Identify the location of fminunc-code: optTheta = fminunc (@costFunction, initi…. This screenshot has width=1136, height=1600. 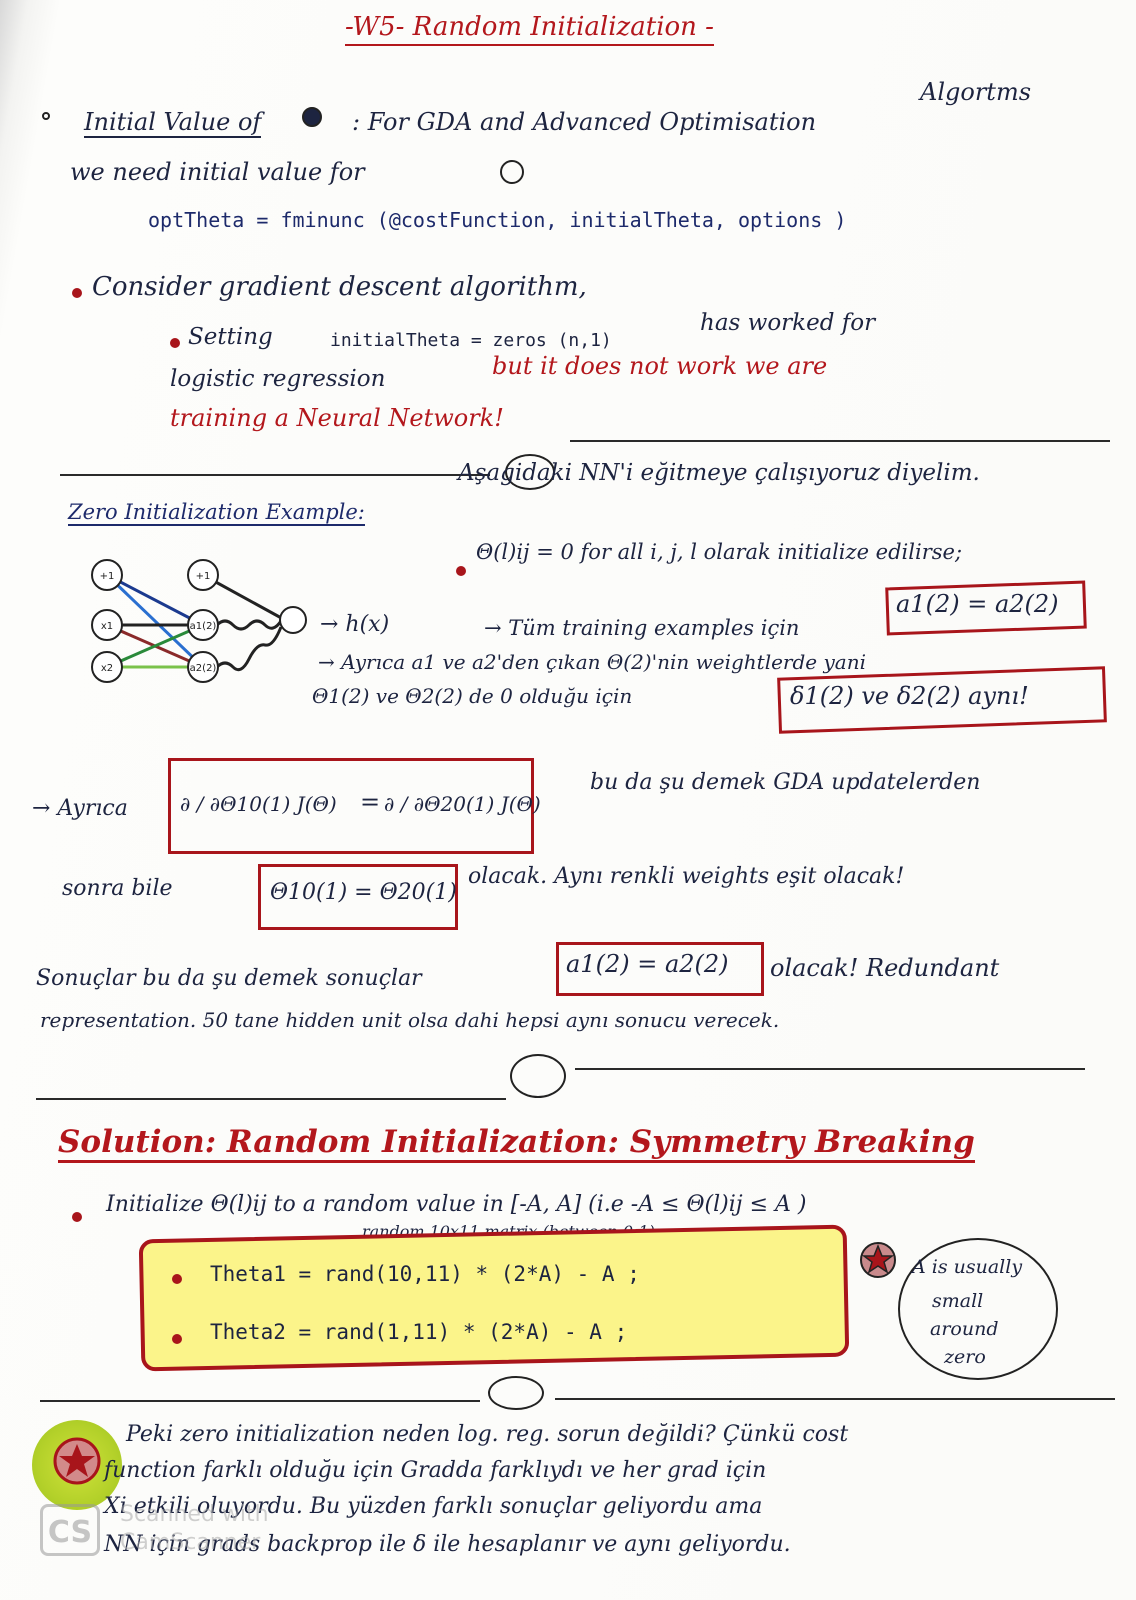
(497, 220).